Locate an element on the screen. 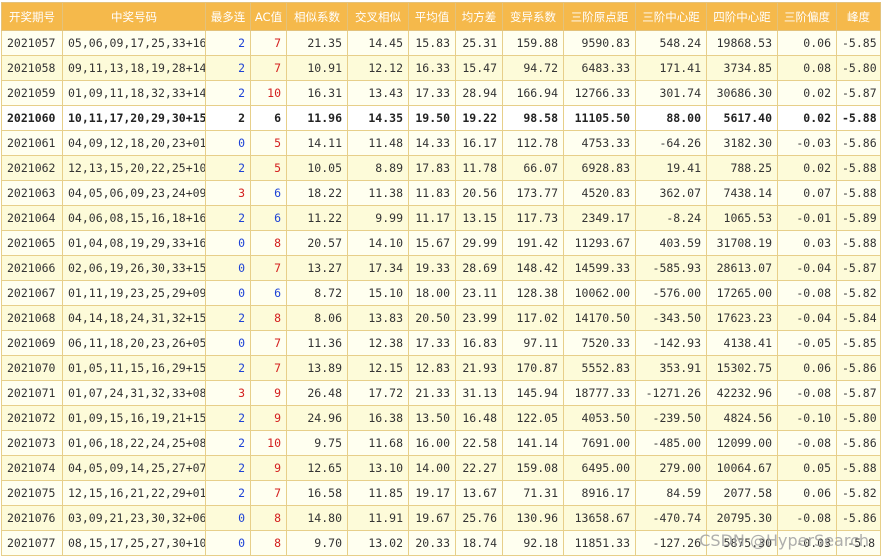  cell-kurtosis: -5.86 is located at coordinates (858, 443).